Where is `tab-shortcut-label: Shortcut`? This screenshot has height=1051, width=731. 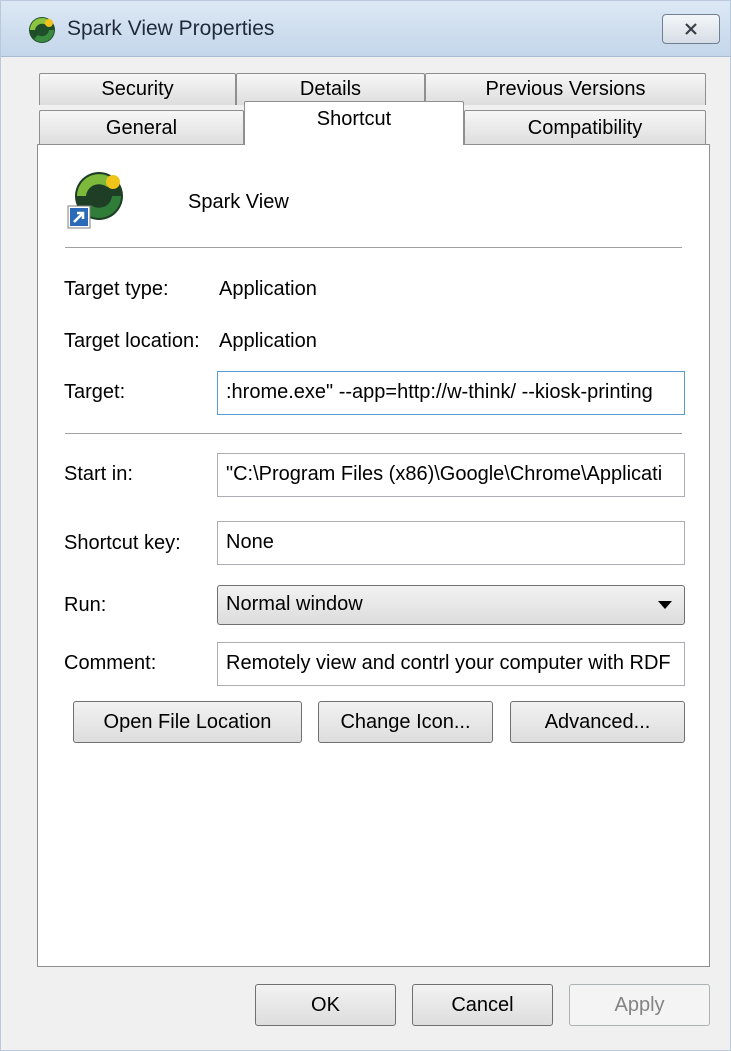
tab-shortcut-label: Shortcut is located at coordinates (354, 119).